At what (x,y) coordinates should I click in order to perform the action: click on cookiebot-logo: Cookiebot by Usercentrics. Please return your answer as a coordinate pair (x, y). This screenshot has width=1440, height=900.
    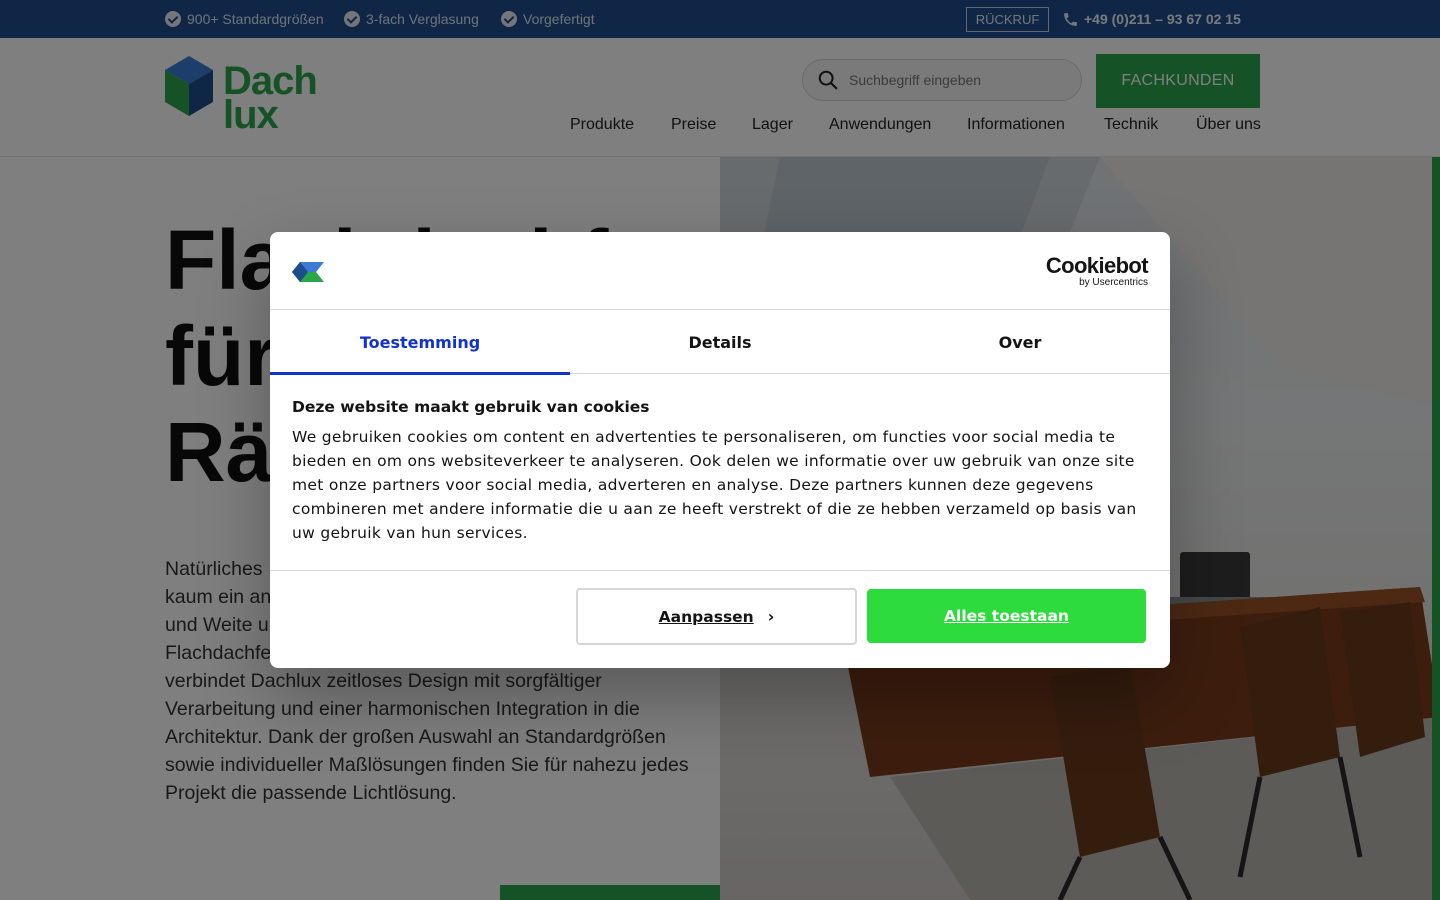
    Looking at the image, I should click on (1097, 270).